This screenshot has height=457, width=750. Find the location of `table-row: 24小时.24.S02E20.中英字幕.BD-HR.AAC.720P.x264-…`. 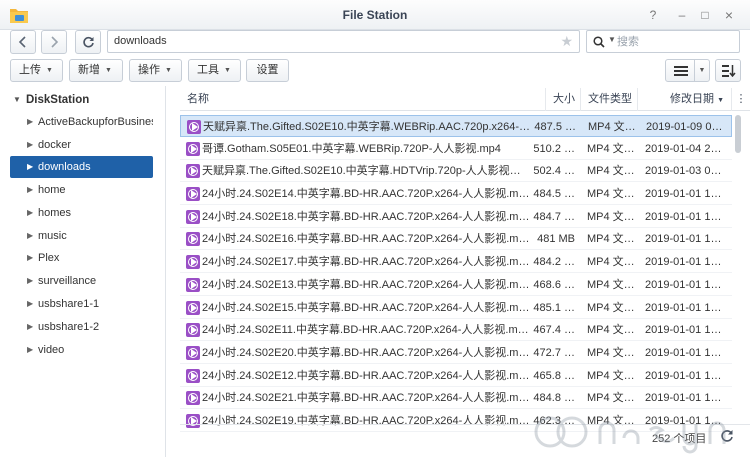

table-row: 24小时.24.S02E20.中英字幕.BD-HR.AAC.720P.x264-… is located at coordinates (456, 353).